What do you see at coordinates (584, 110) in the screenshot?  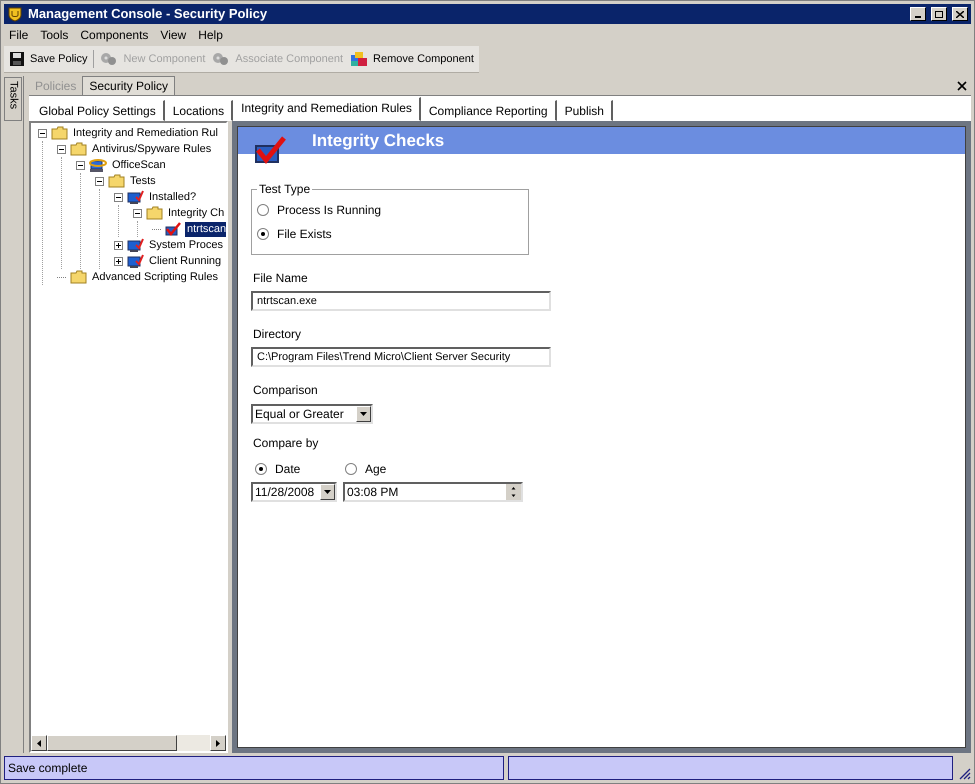 I see `tab: Publish` at bounding box center [584, 110].